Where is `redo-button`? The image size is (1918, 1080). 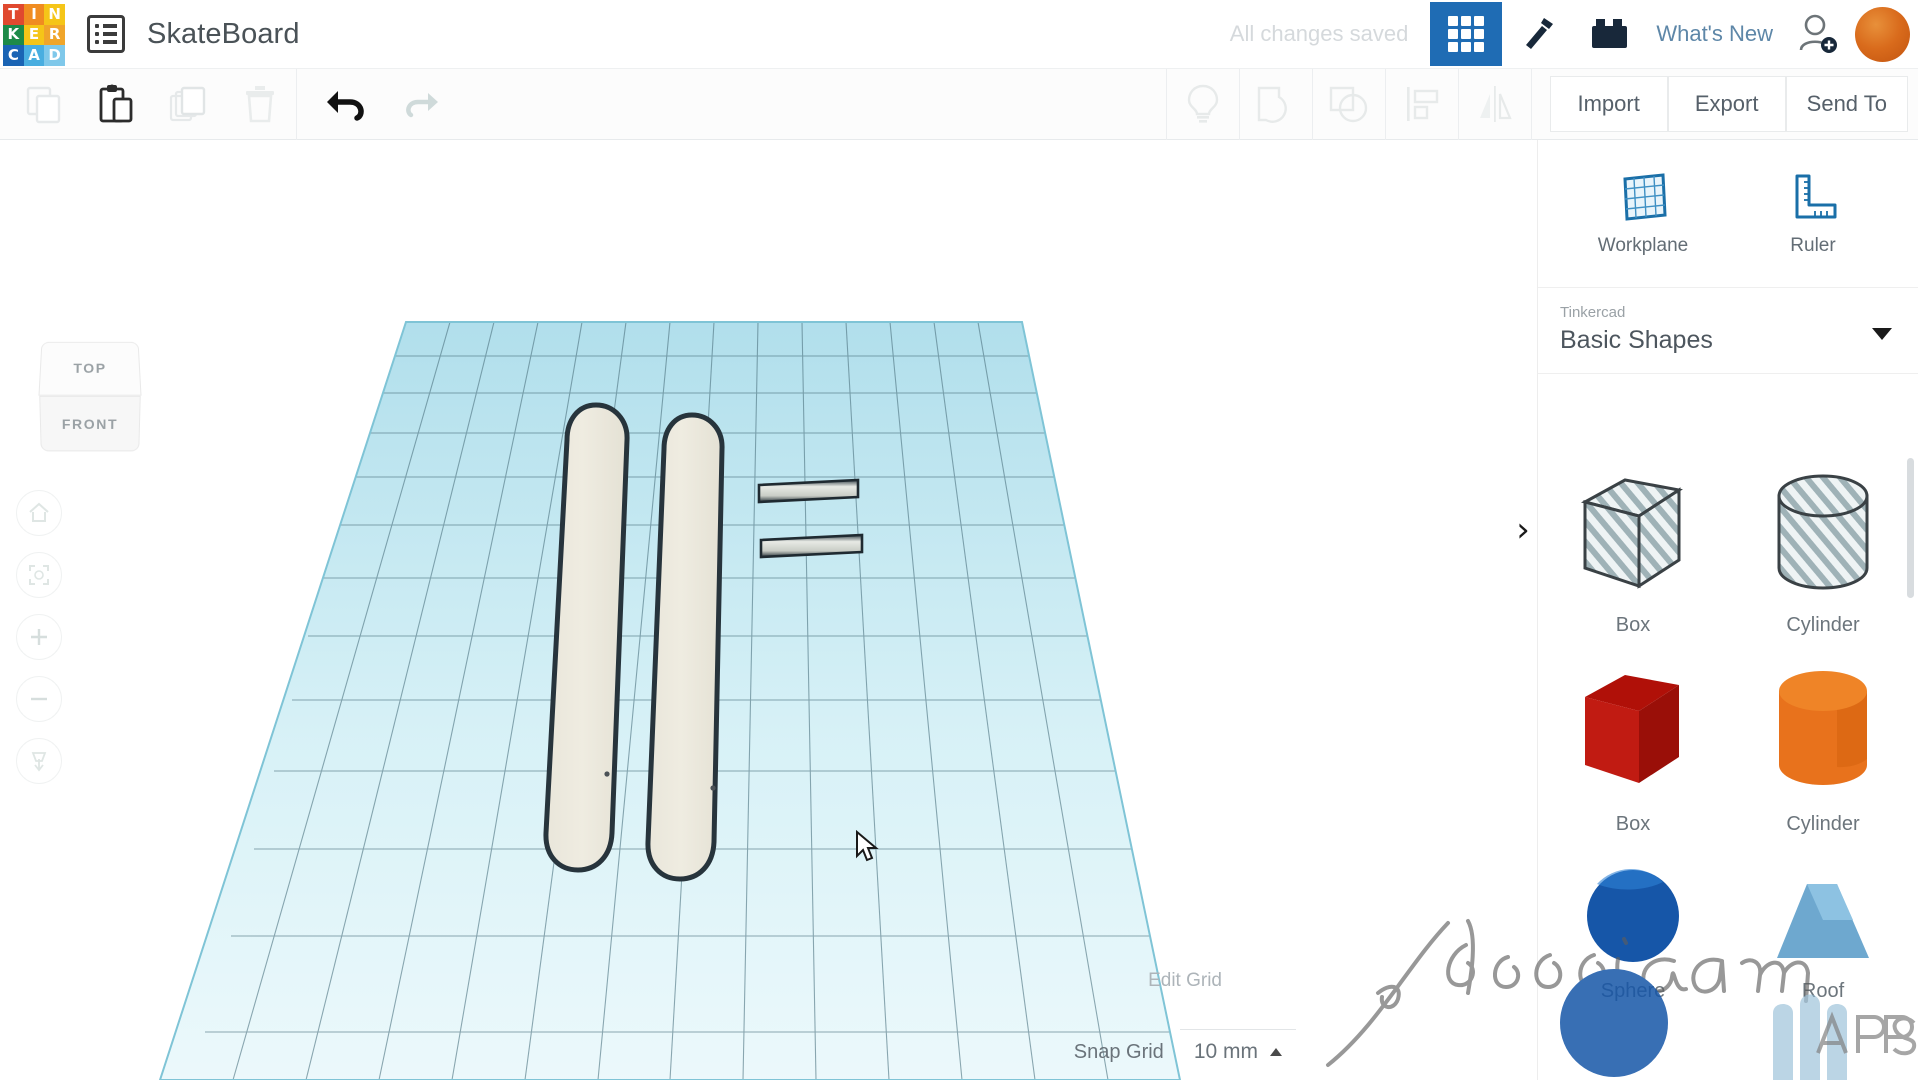 redo-button is located at coordinates (419, 104).